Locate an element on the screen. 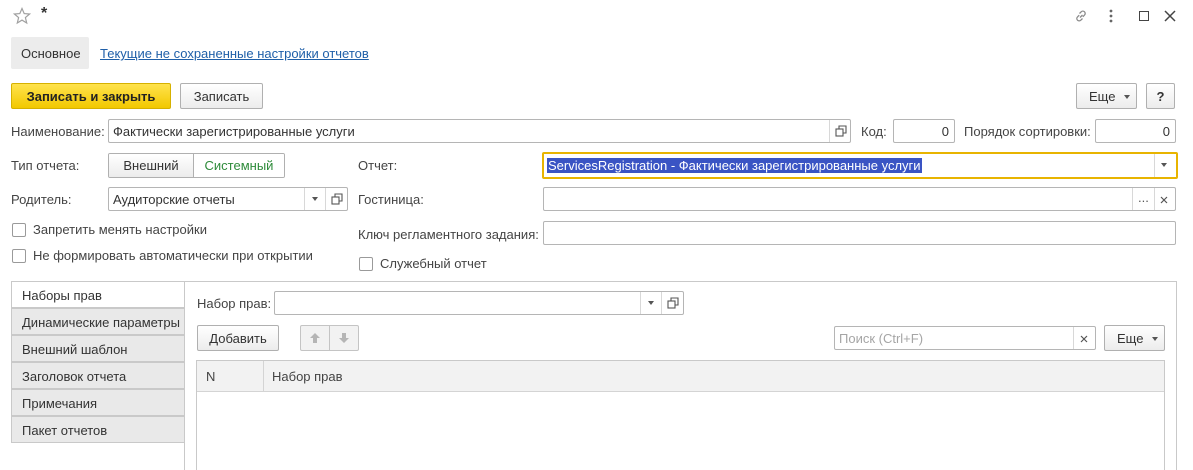 This screenshot has width=1193, height=470. panel-more-button: Еще is located at coordinates (1134, 338).